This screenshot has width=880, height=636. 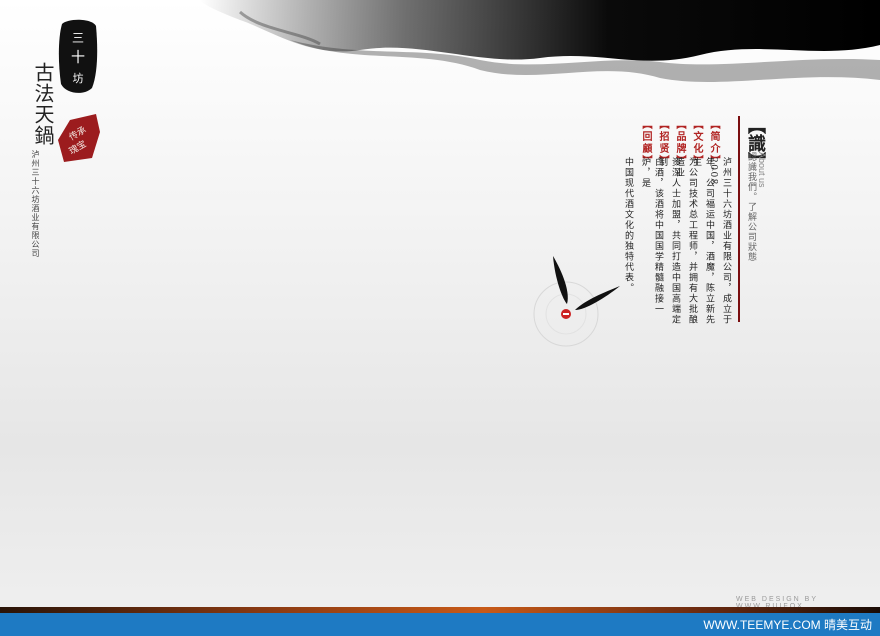 I want to click on ink-wash-decoration, so click(x=540, y=41).